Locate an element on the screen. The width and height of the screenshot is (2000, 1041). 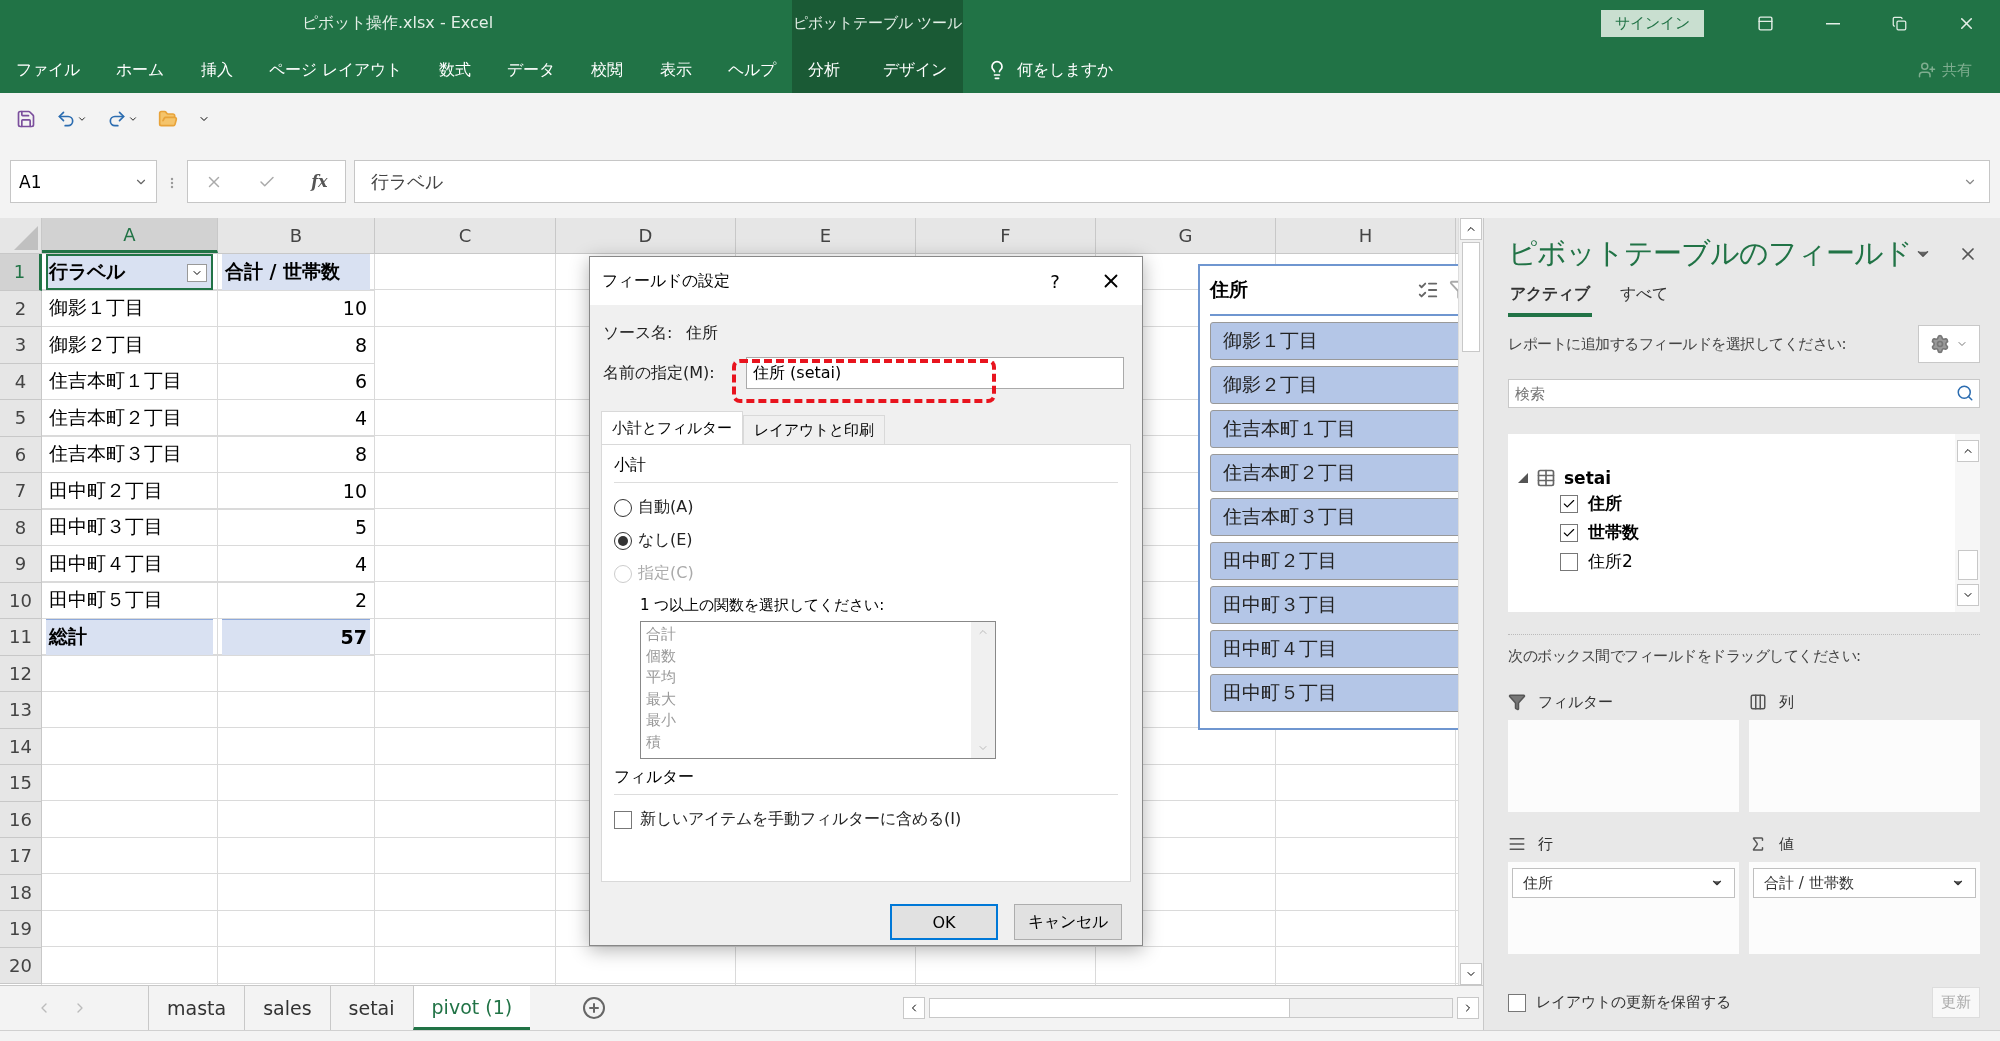
row-header: 12 is located at coordinates (21, 673).